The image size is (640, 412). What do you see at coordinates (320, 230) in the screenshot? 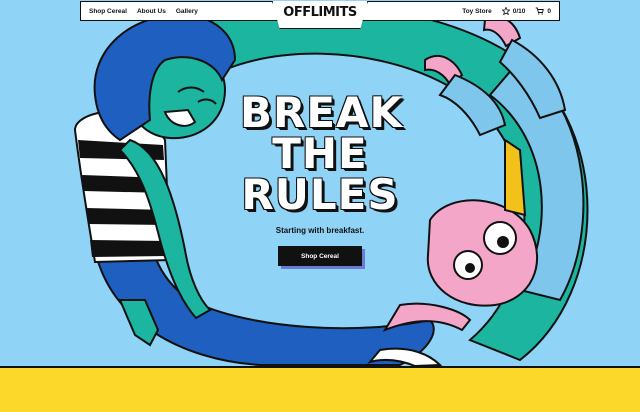
I see `hero-subtitle: Starting with breakfast.` at bounding box center [320, 230].